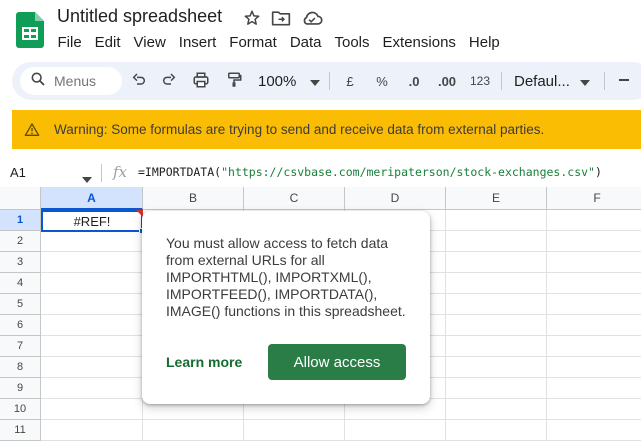 The image size is (641, 446). What do you see at coordinates (149, 42) in the screenshot?
I see `menu-view: View` at bounding box center [149, 42].